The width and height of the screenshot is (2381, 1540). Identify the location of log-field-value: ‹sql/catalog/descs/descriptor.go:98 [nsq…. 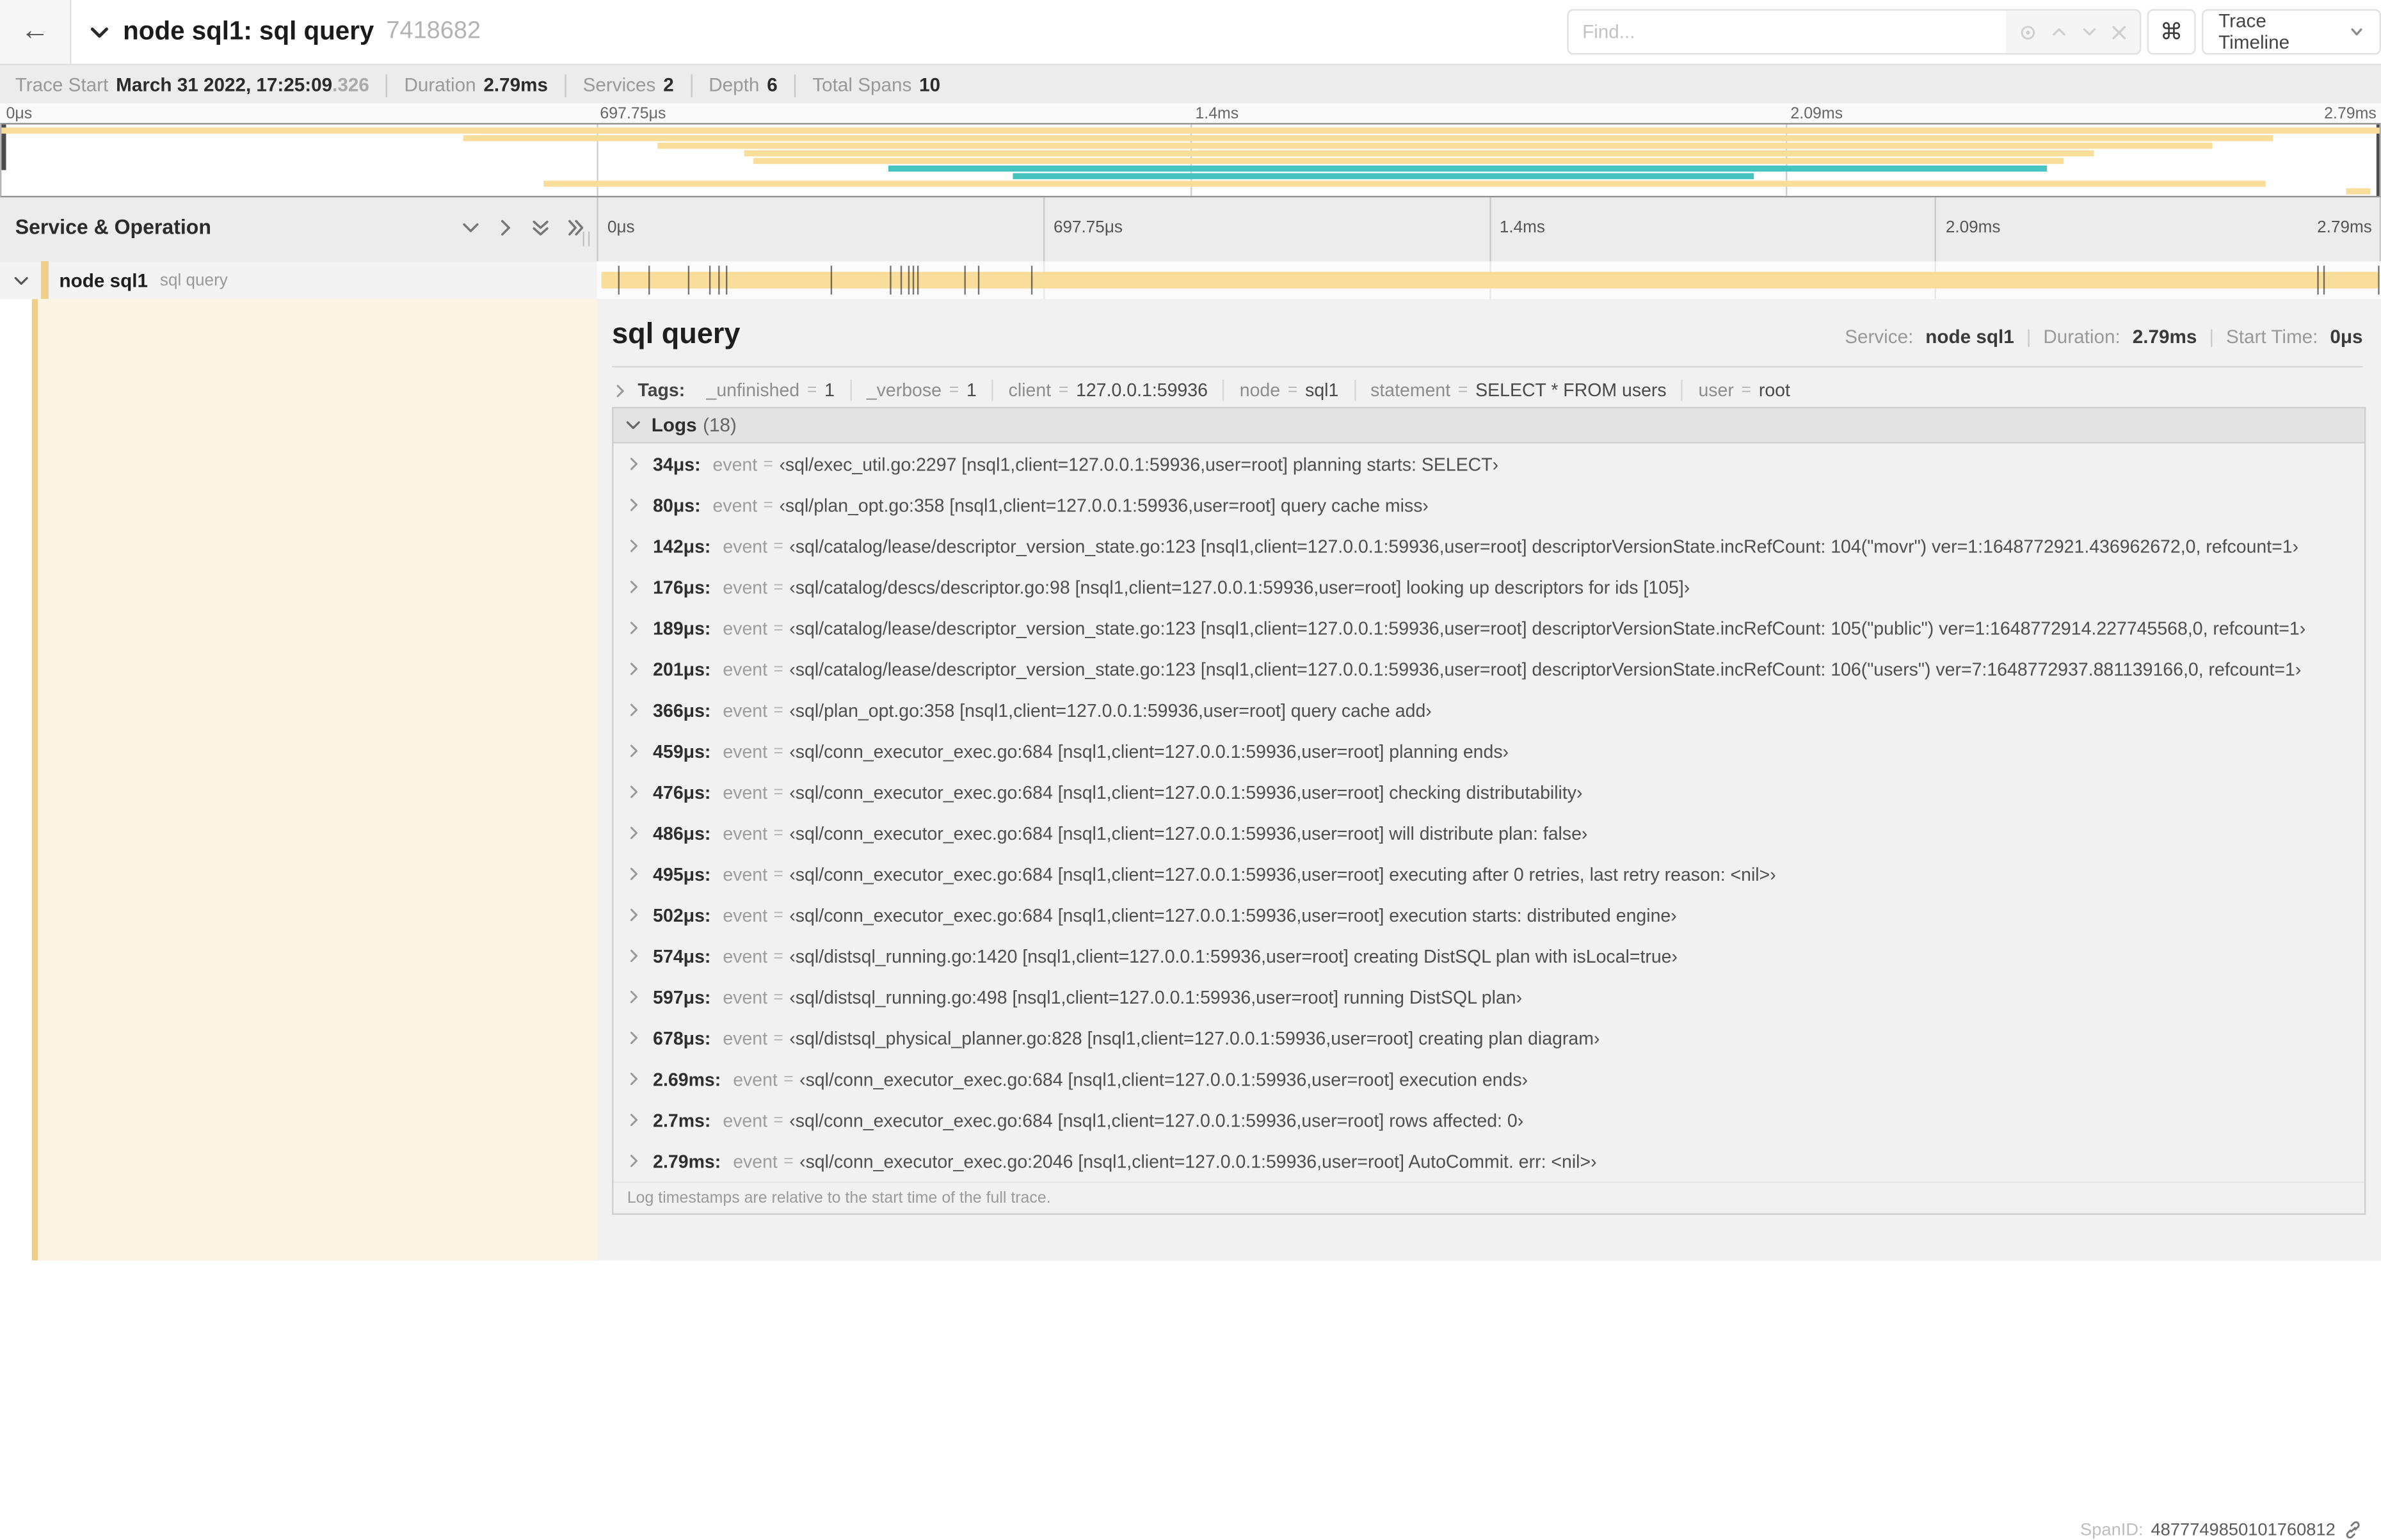
(1239, 587).